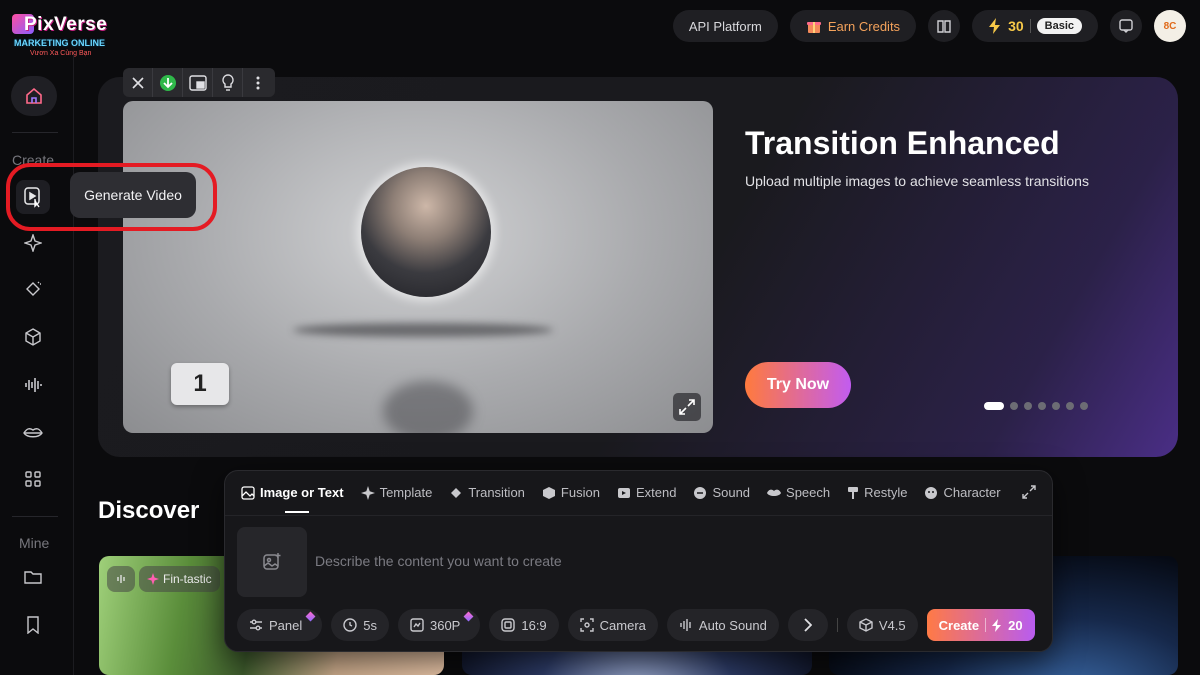 The height and width of the screenshot is (675, 1200). I want to click on sound-chip, so click(121, 579).